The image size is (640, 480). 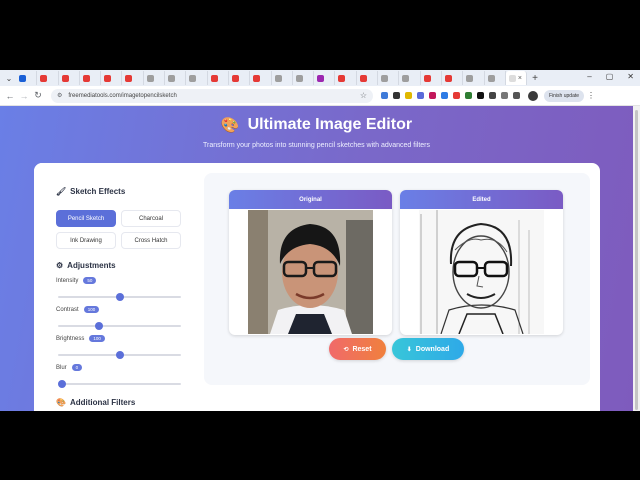 What do you see at coordinates (316, 125) in the screenshot?
I see `page-title: 🎨 Ultimate Image Editor` at bounding box center [316, 125].